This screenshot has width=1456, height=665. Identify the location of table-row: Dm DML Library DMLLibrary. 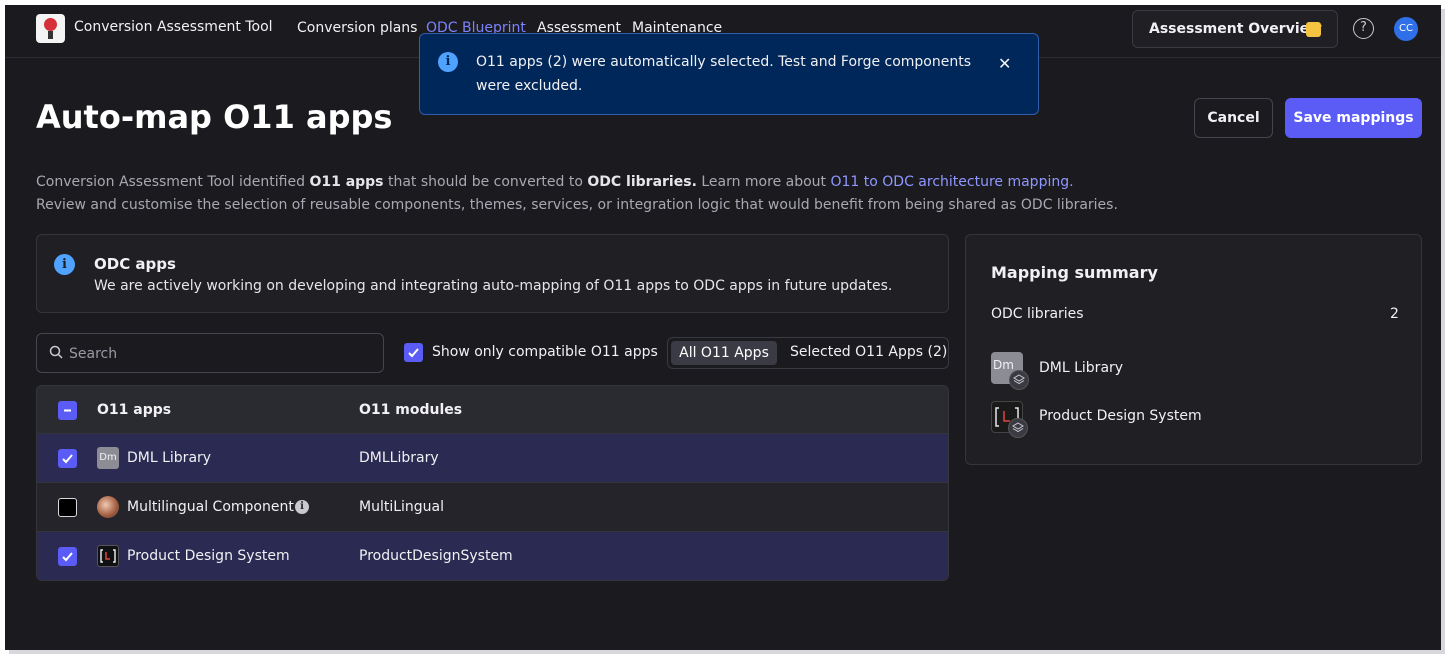
(492, 458).